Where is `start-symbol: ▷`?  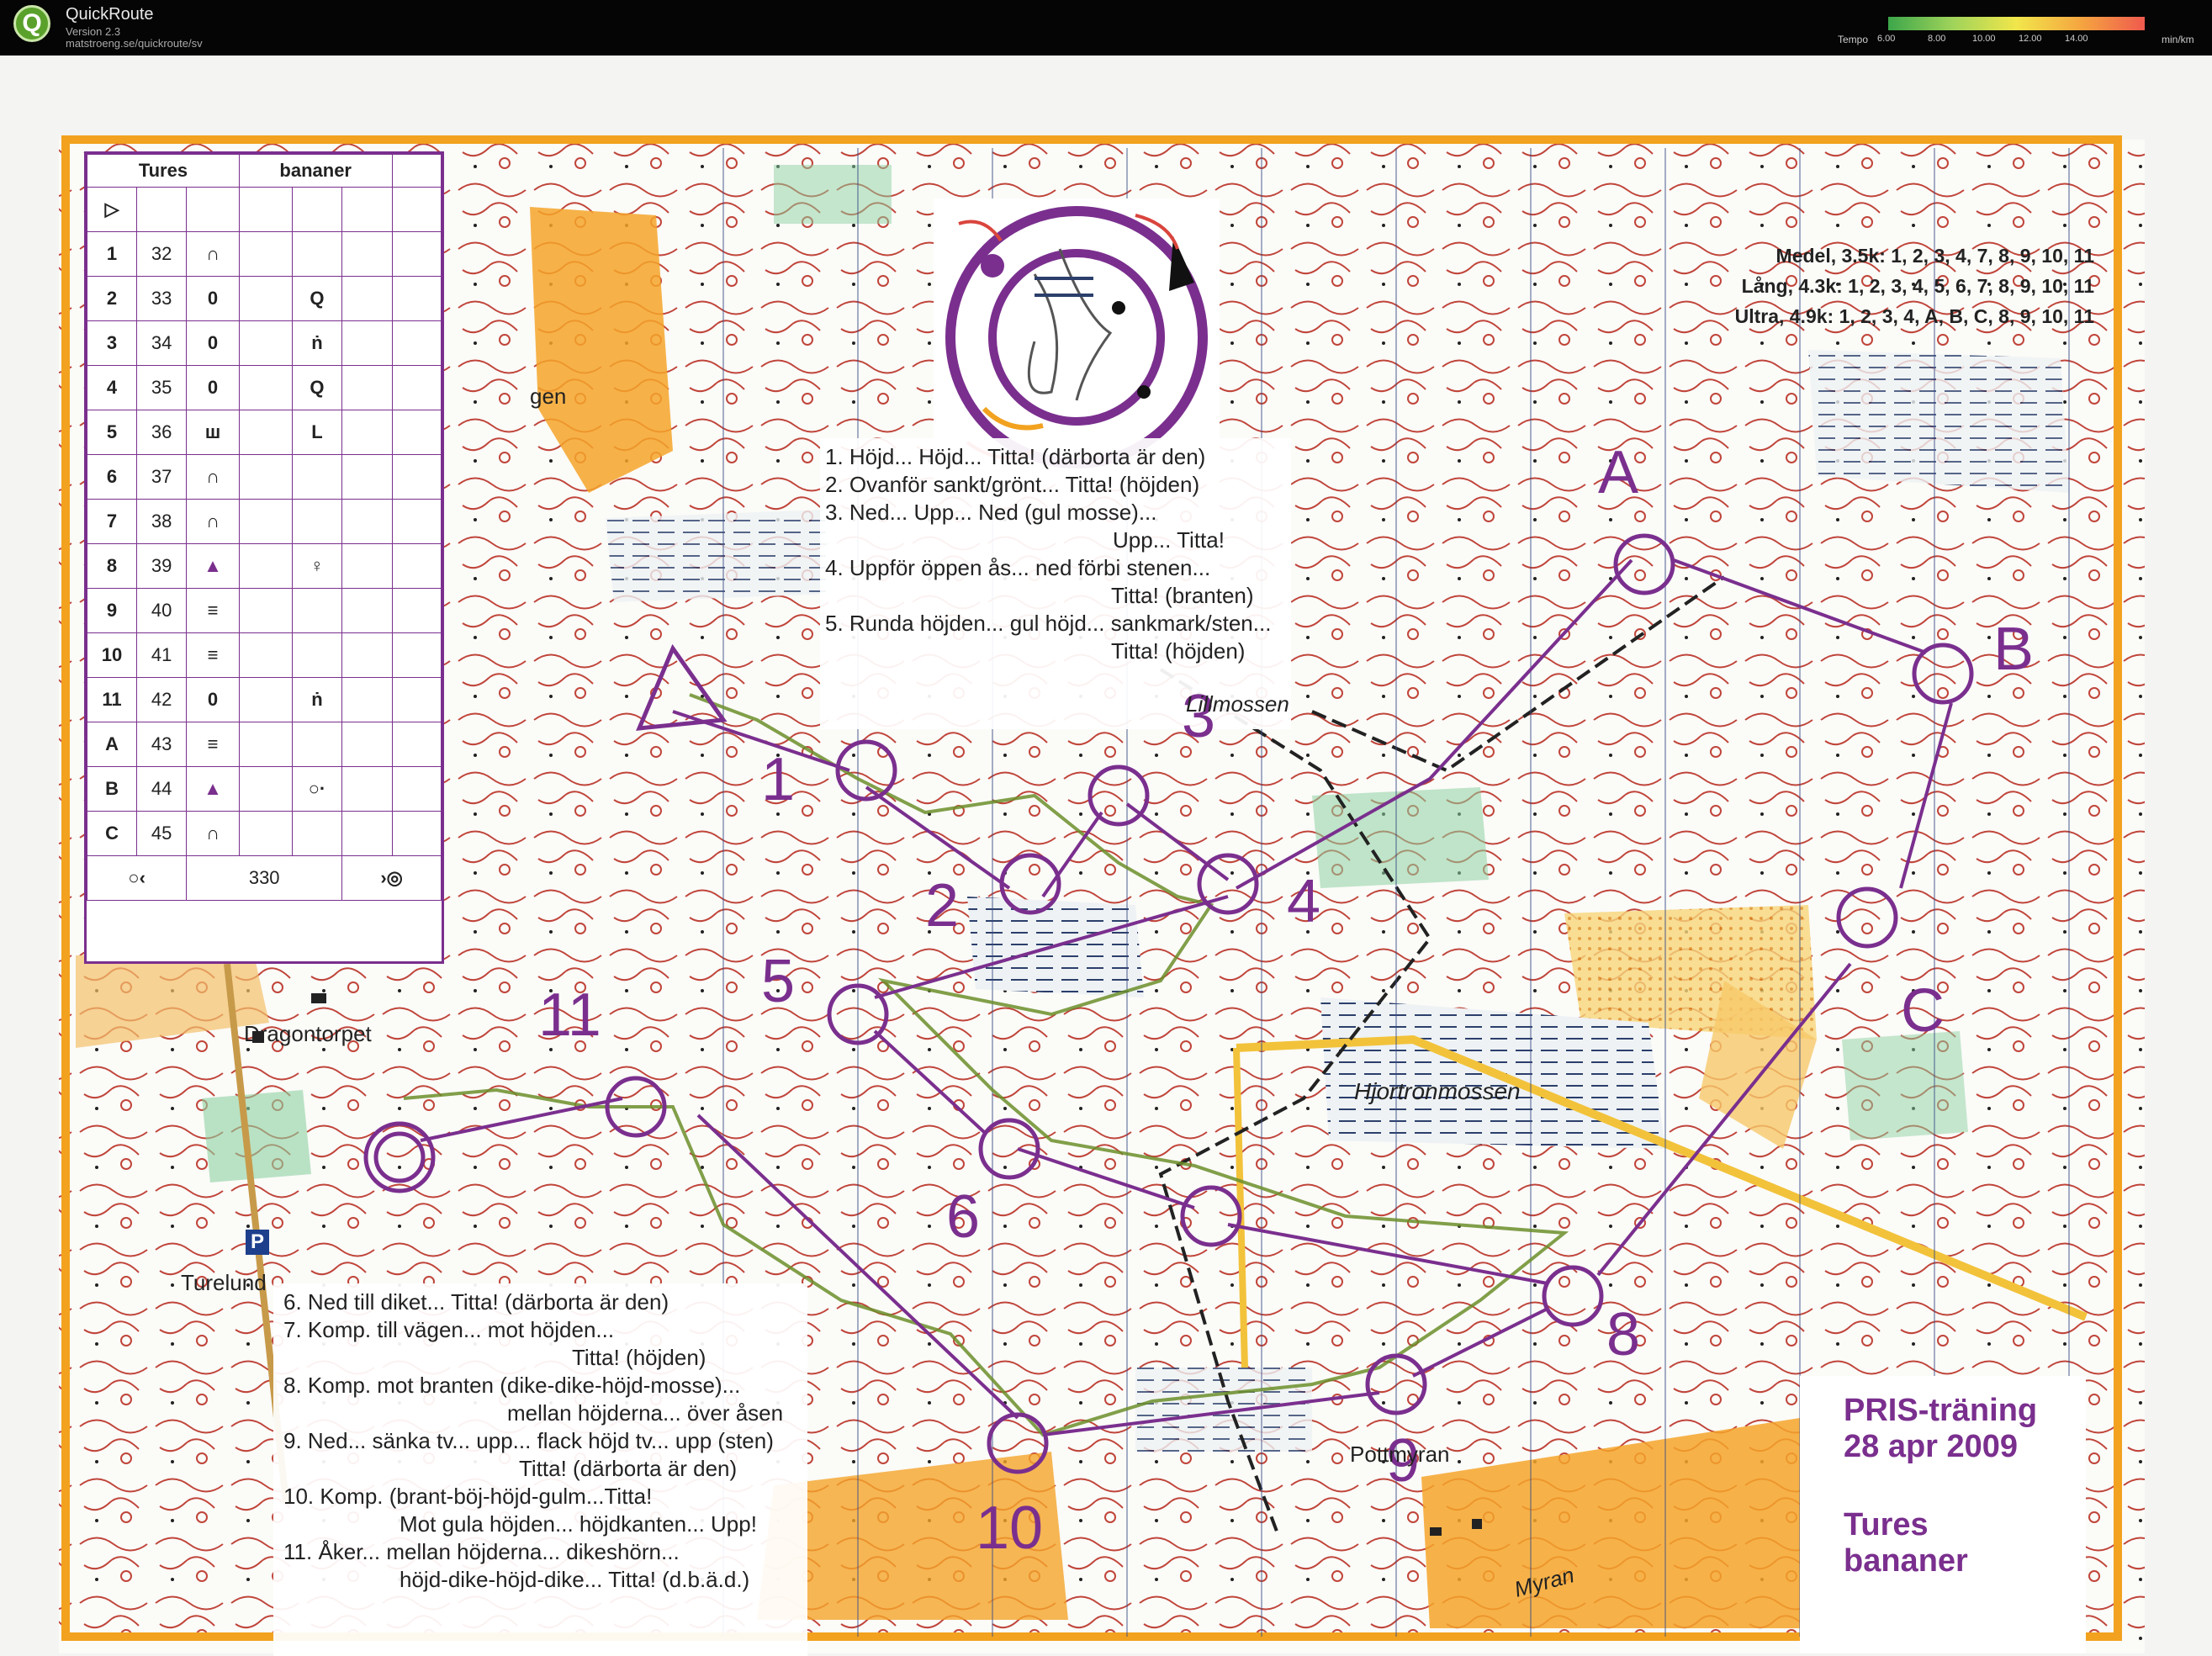
start-symbol: ▷ is located at coordinates (112, 210).